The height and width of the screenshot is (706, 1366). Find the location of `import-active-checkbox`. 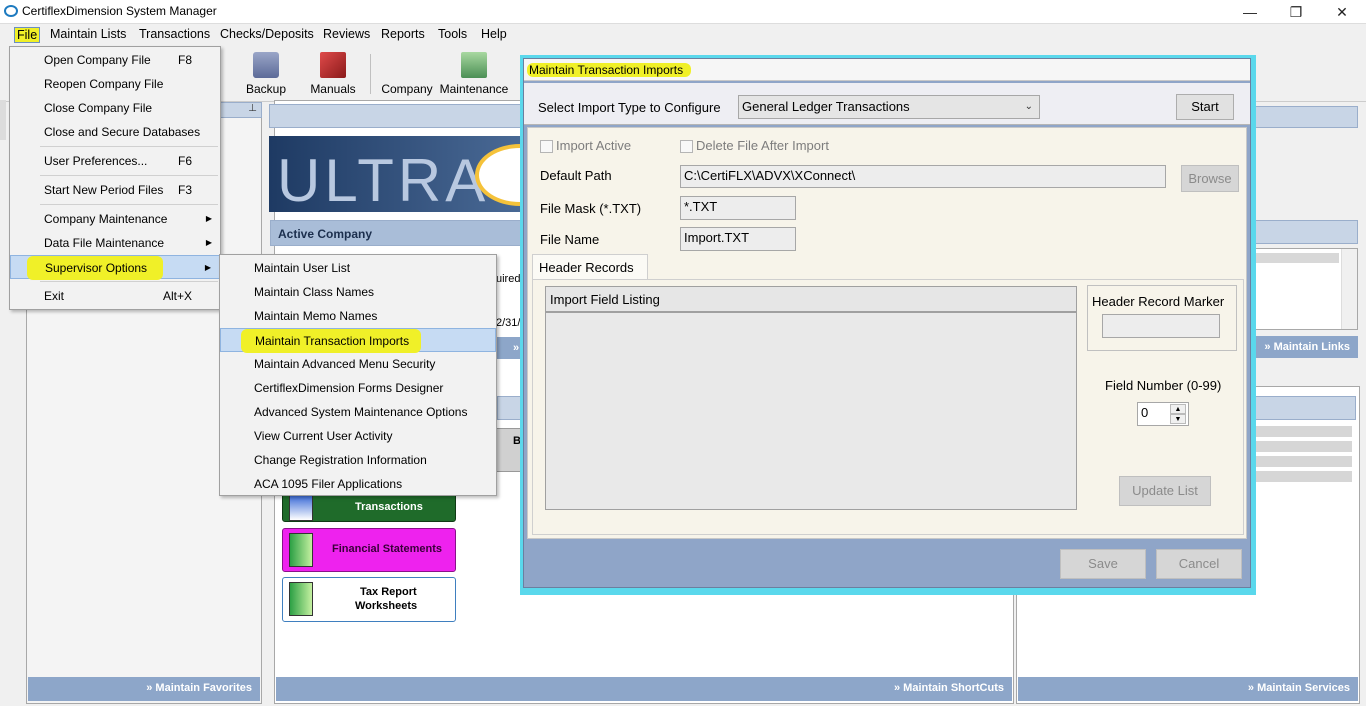

import-active-checkbox is located at coordinates (546, 146).